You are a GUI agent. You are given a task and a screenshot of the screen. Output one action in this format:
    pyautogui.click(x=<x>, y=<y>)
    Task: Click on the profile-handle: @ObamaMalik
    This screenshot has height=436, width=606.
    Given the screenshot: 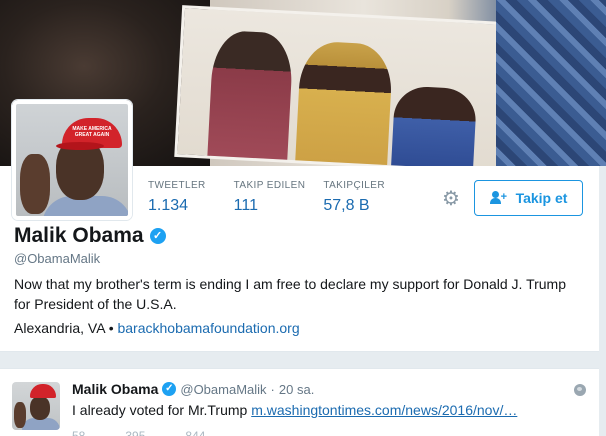 What is the action you would take?
    pyautogui.click(x=57, y=258)
    